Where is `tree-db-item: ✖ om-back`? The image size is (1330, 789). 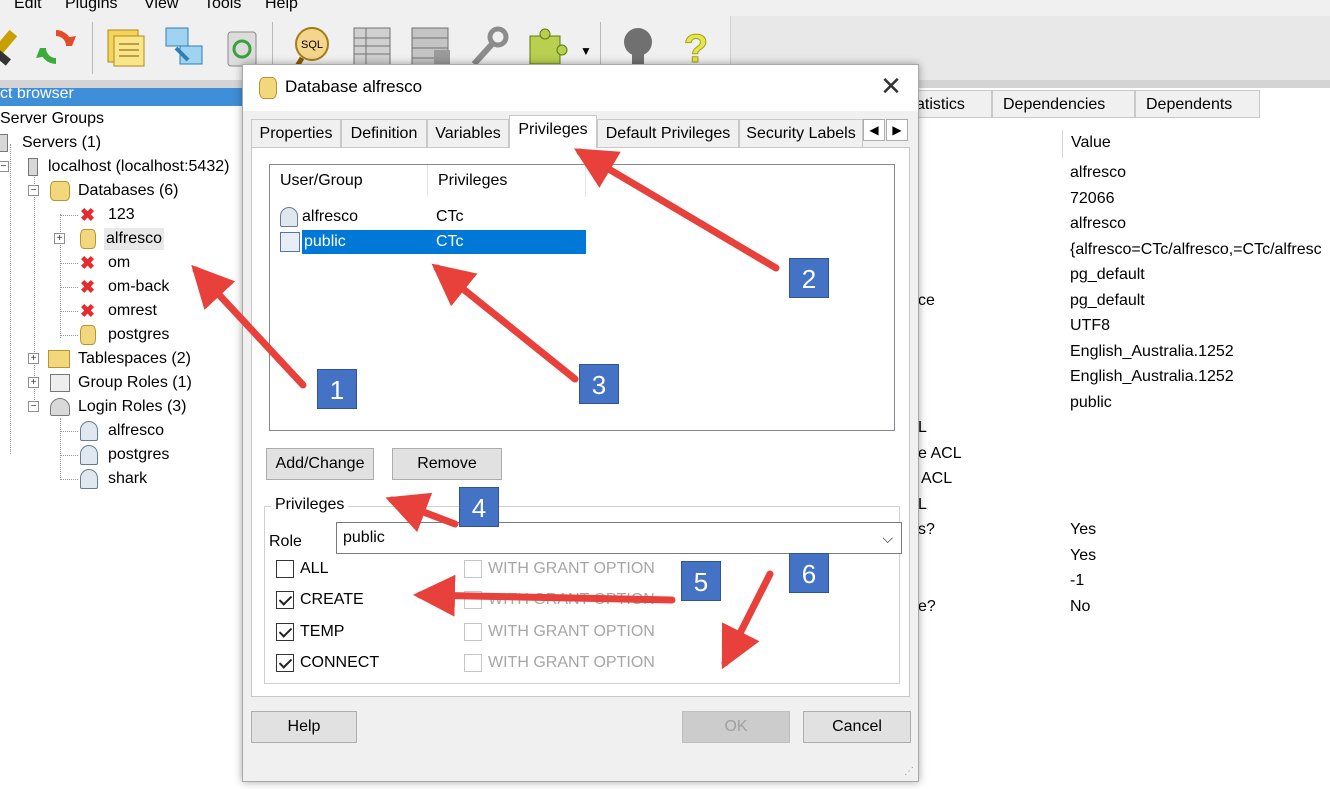
tree-db-item: ✖ om-back is located at coordinates (100, 287).